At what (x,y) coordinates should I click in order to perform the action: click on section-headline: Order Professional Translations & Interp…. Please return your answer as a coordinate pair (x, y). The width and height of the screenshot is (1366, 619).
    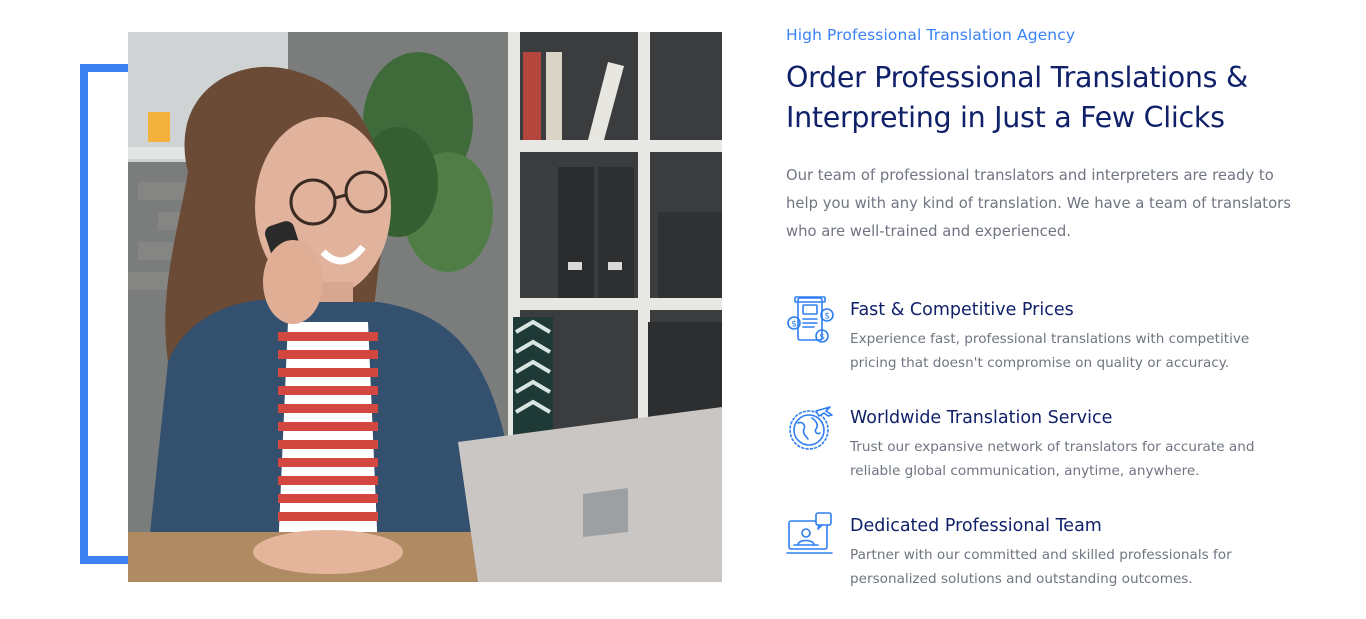
    Looking at the image, I should click on (1017, 97).